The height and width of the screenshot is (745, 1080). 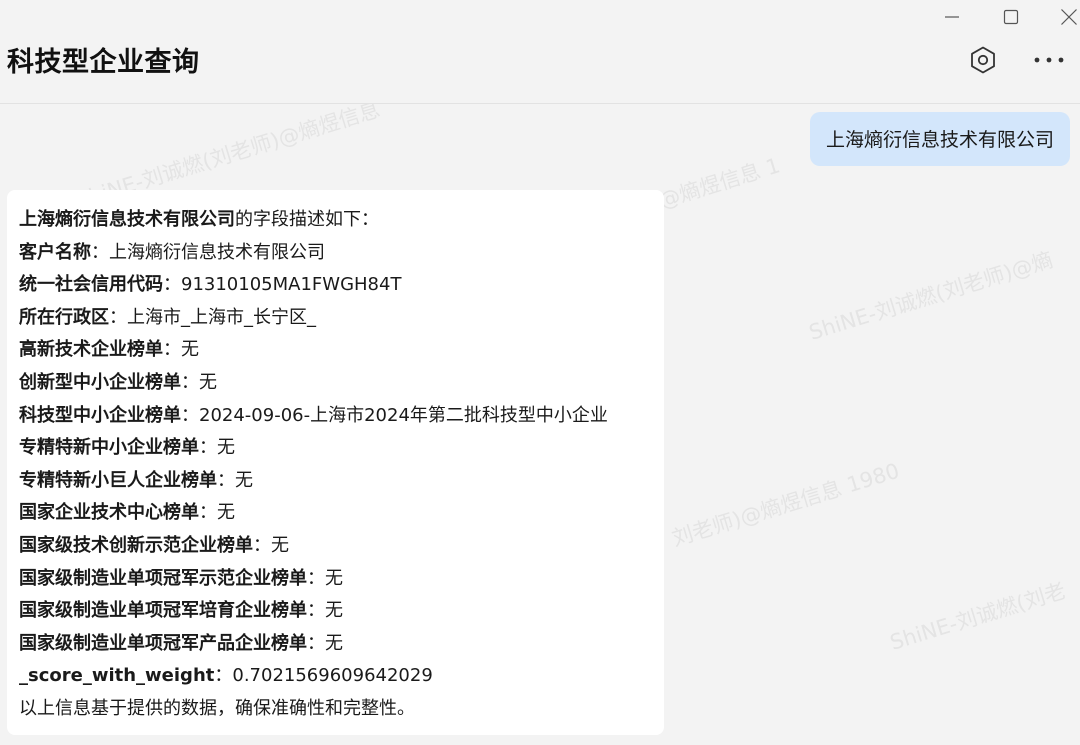 What do you see at coordinates (335, 546) in the screenshot?
I see `field-row: 国家级技术创新示范企业榜单：无` at bounding box center [335, 546].